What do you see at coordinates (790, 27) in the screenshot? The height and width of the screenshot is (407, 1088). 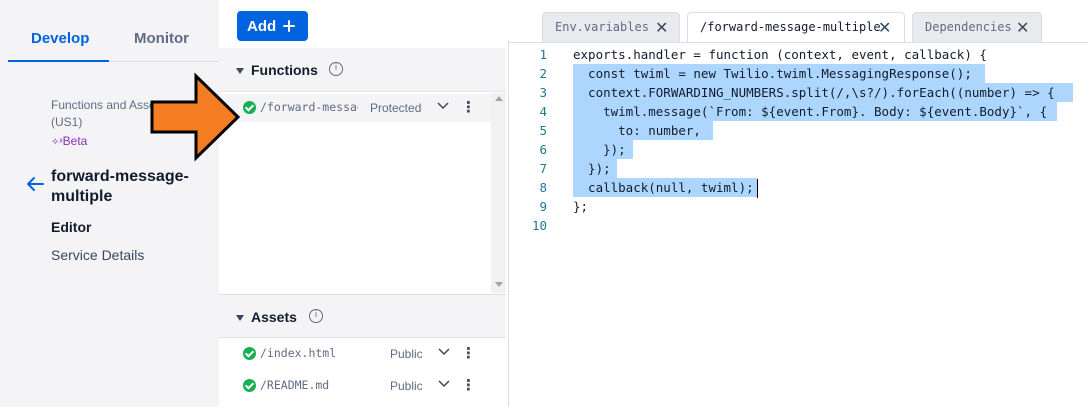 I see `tab-label: /forward-message-multiple` at bounding box center [790, 27].